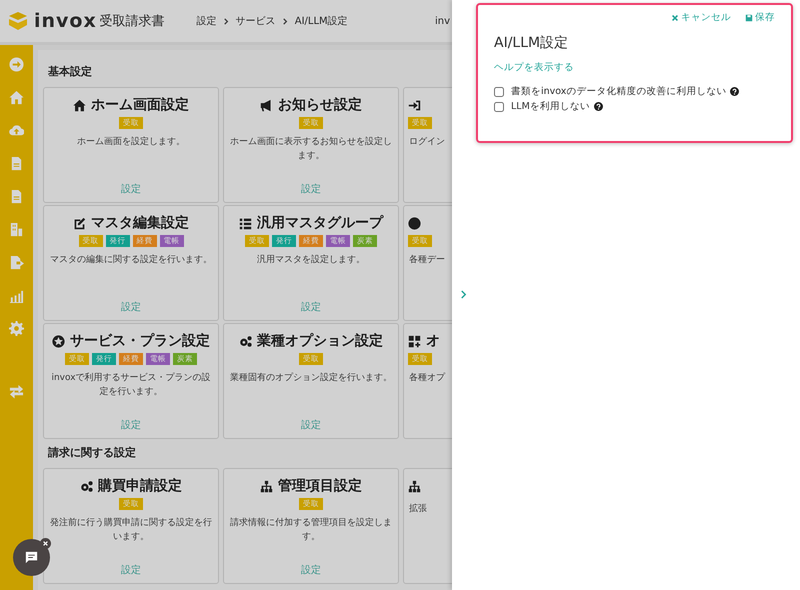 The width and height of the screenshot is (800, 590). I want to click on building-icon, so click(16, 229).